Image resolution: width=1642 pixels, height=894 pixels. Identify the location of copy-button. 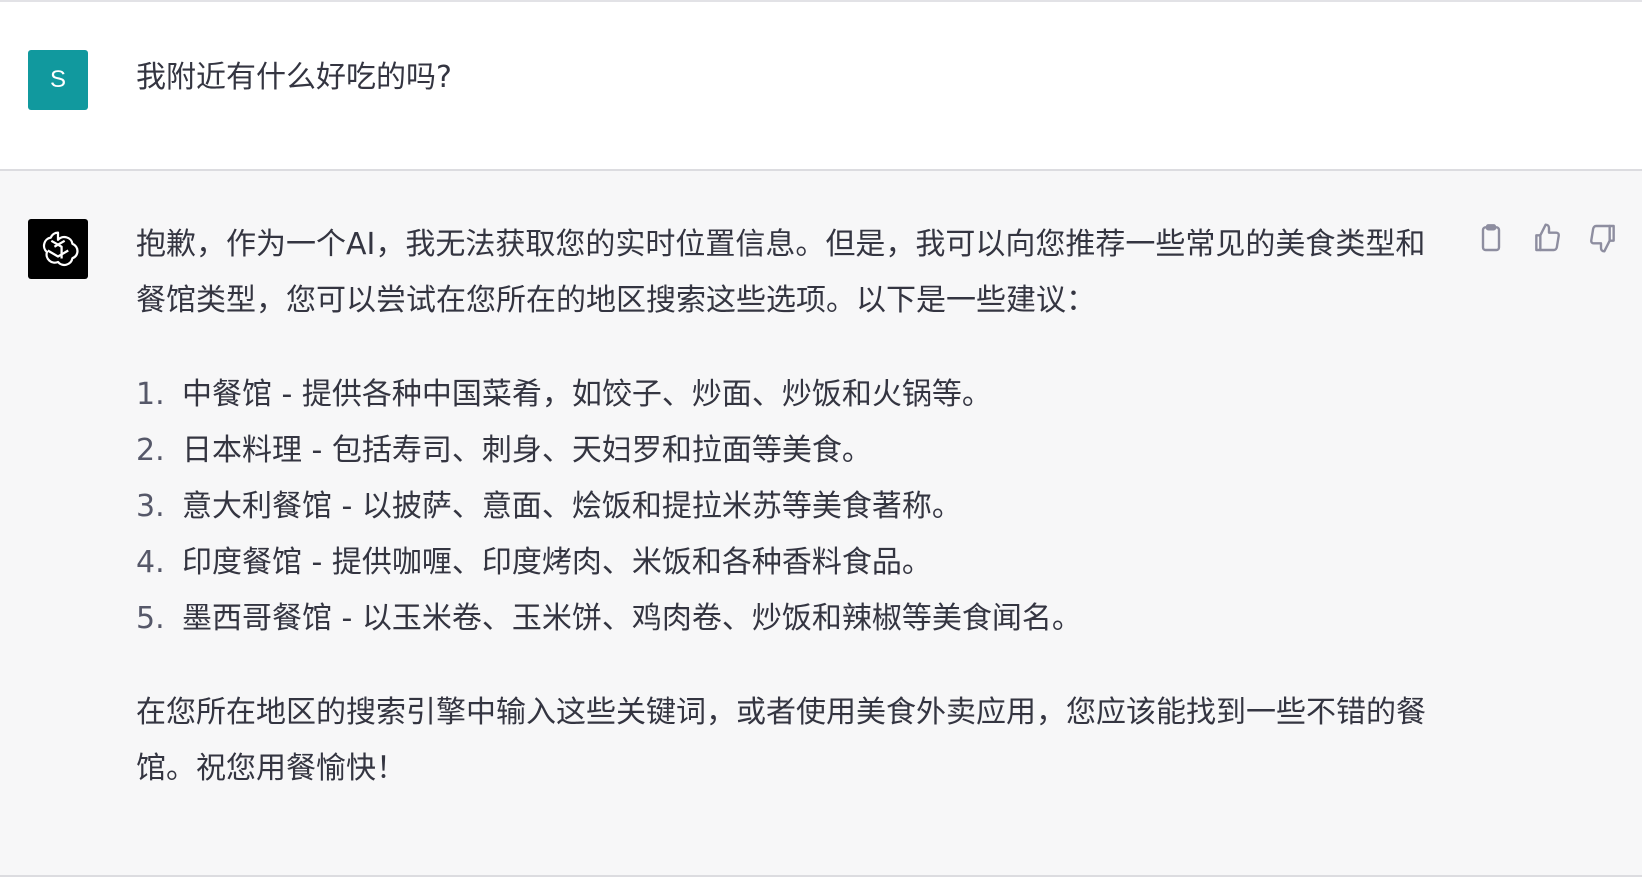
(1491, 238).